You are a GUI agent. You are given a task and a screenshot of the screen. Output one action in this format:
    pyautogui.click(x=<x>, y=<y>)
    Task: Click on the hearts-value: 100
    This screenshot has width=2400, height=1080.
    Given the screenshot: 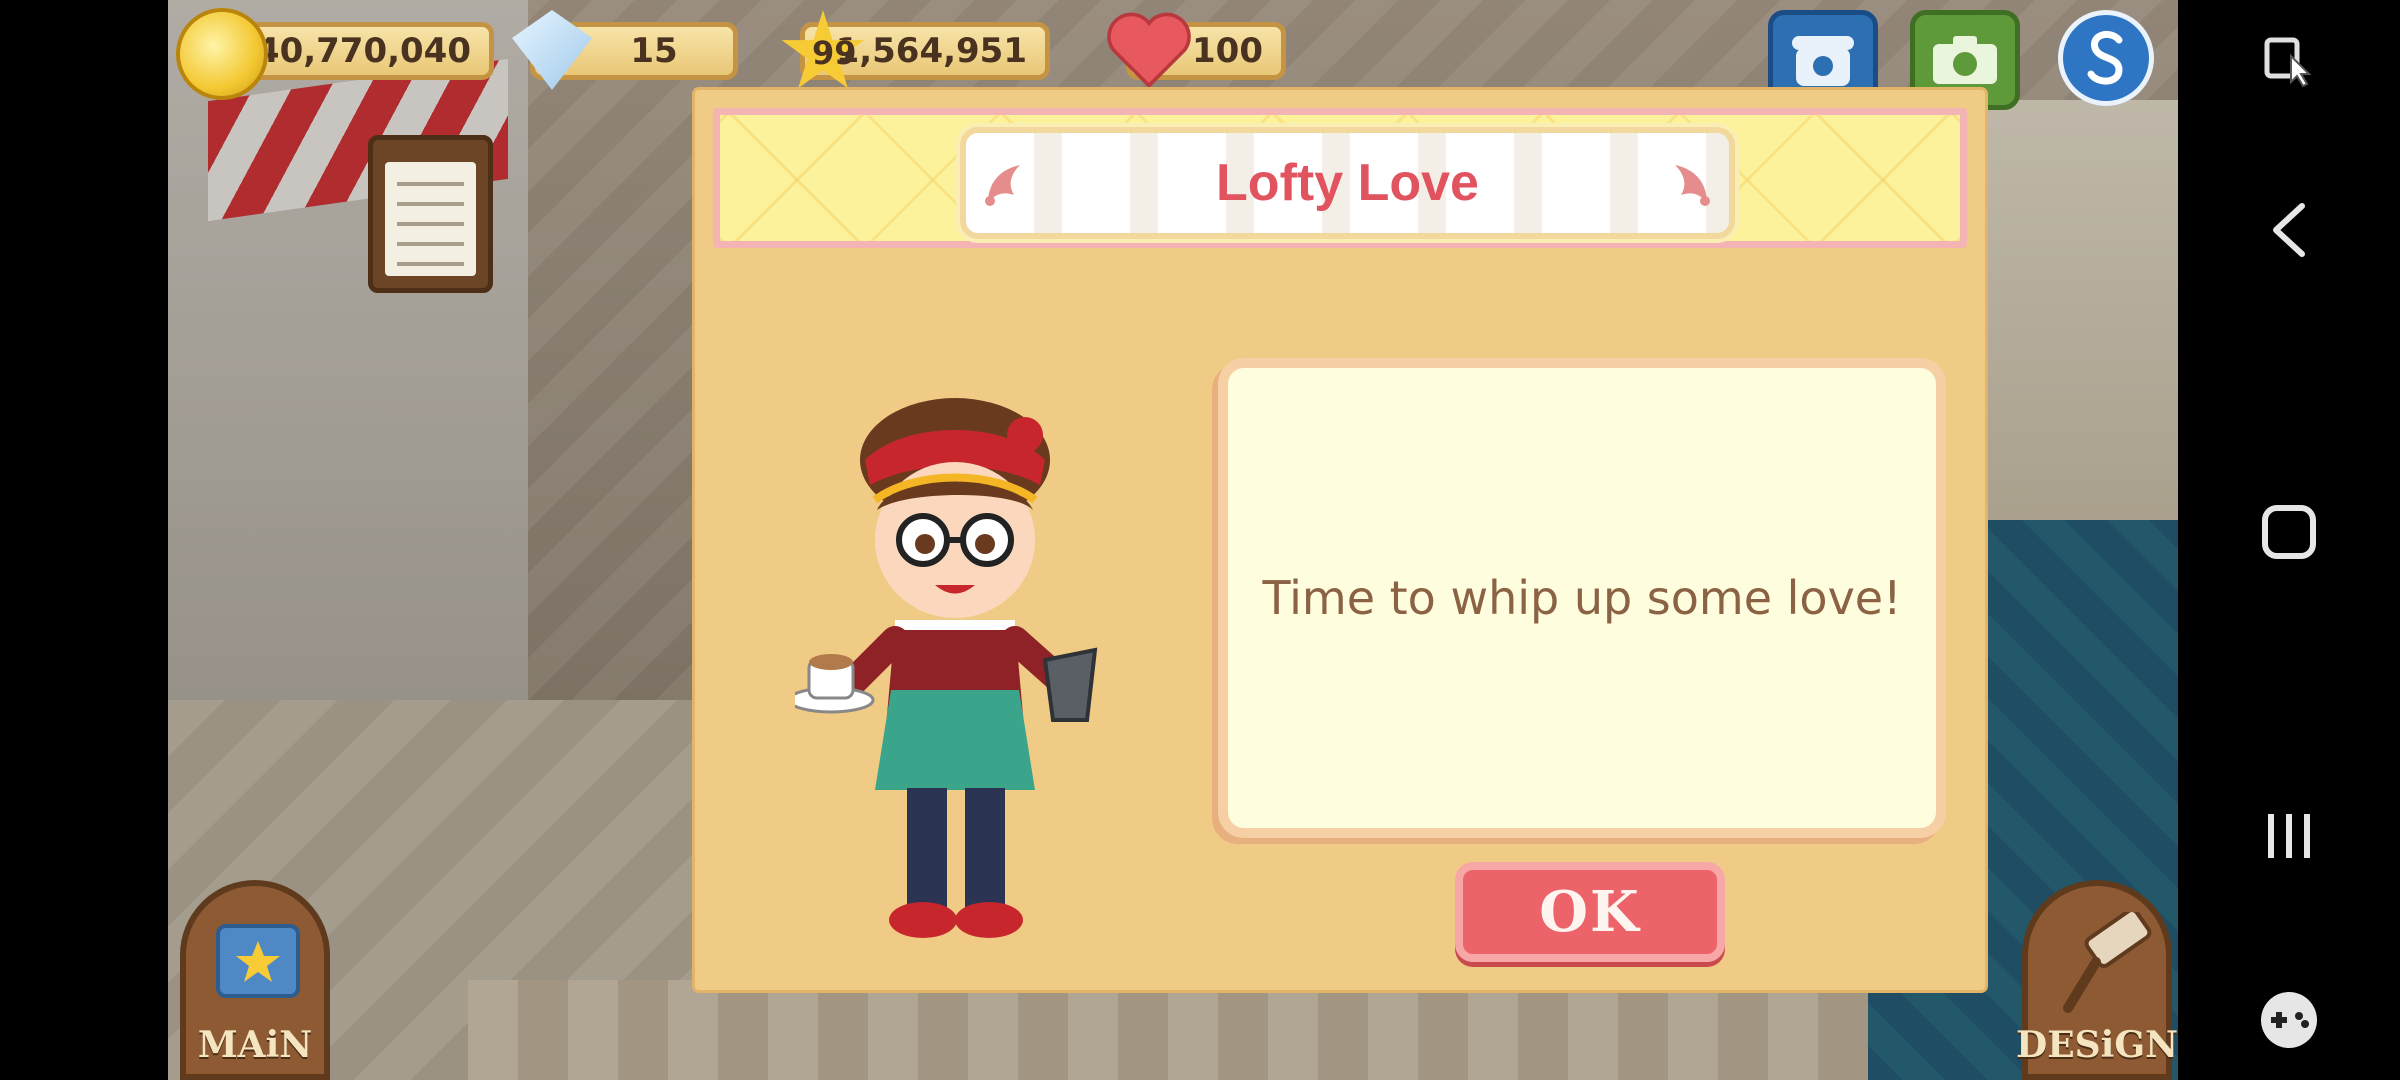 What is the action you would take?
    pyautogui.click(x=1227, y=51)
    